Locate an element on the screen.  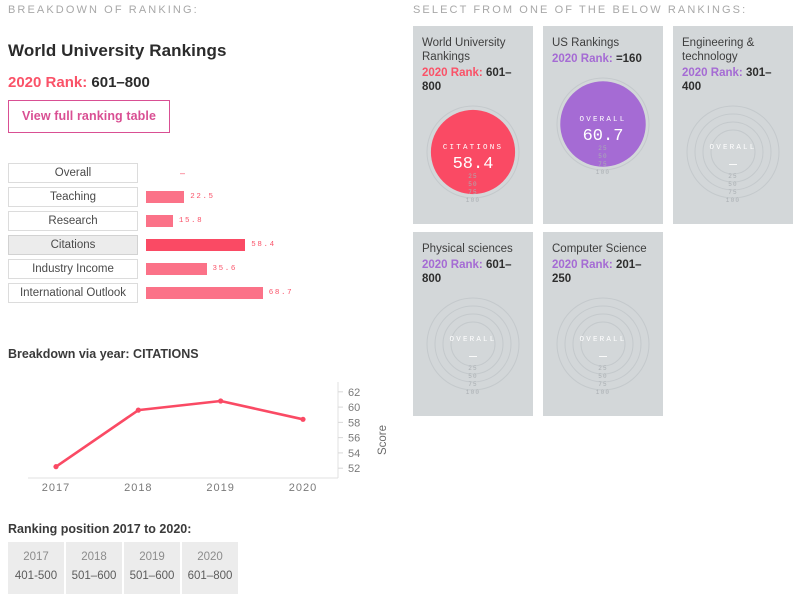
position-table-title: Ranking position 2017 to 2020: is located at coordinates (100, 529).